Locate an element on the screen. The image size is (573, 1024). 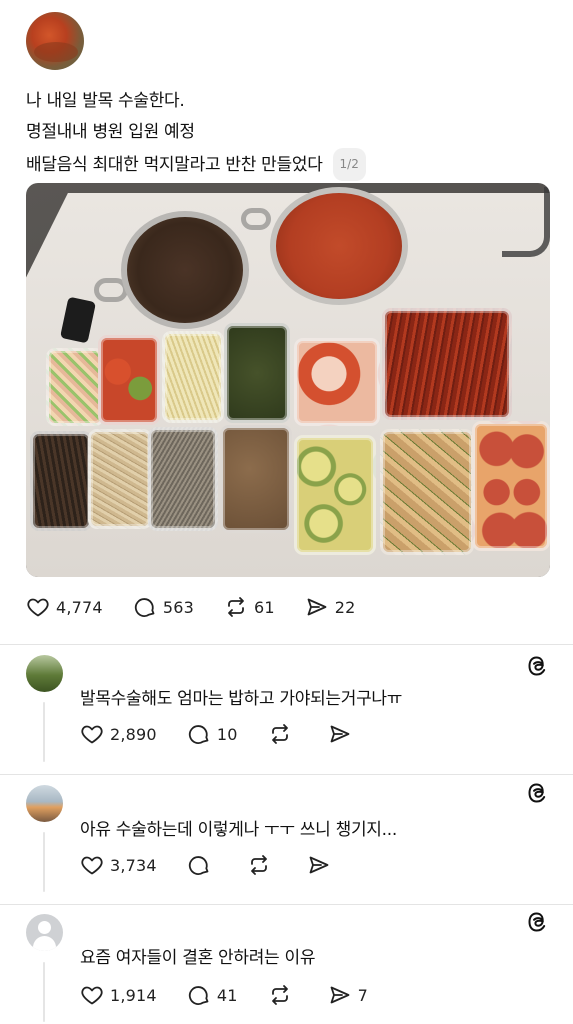
post-line-3: 배달음식 최대한 먹지말라고 반찬 만들었다 1/2 is located at coordinates (196, 164).